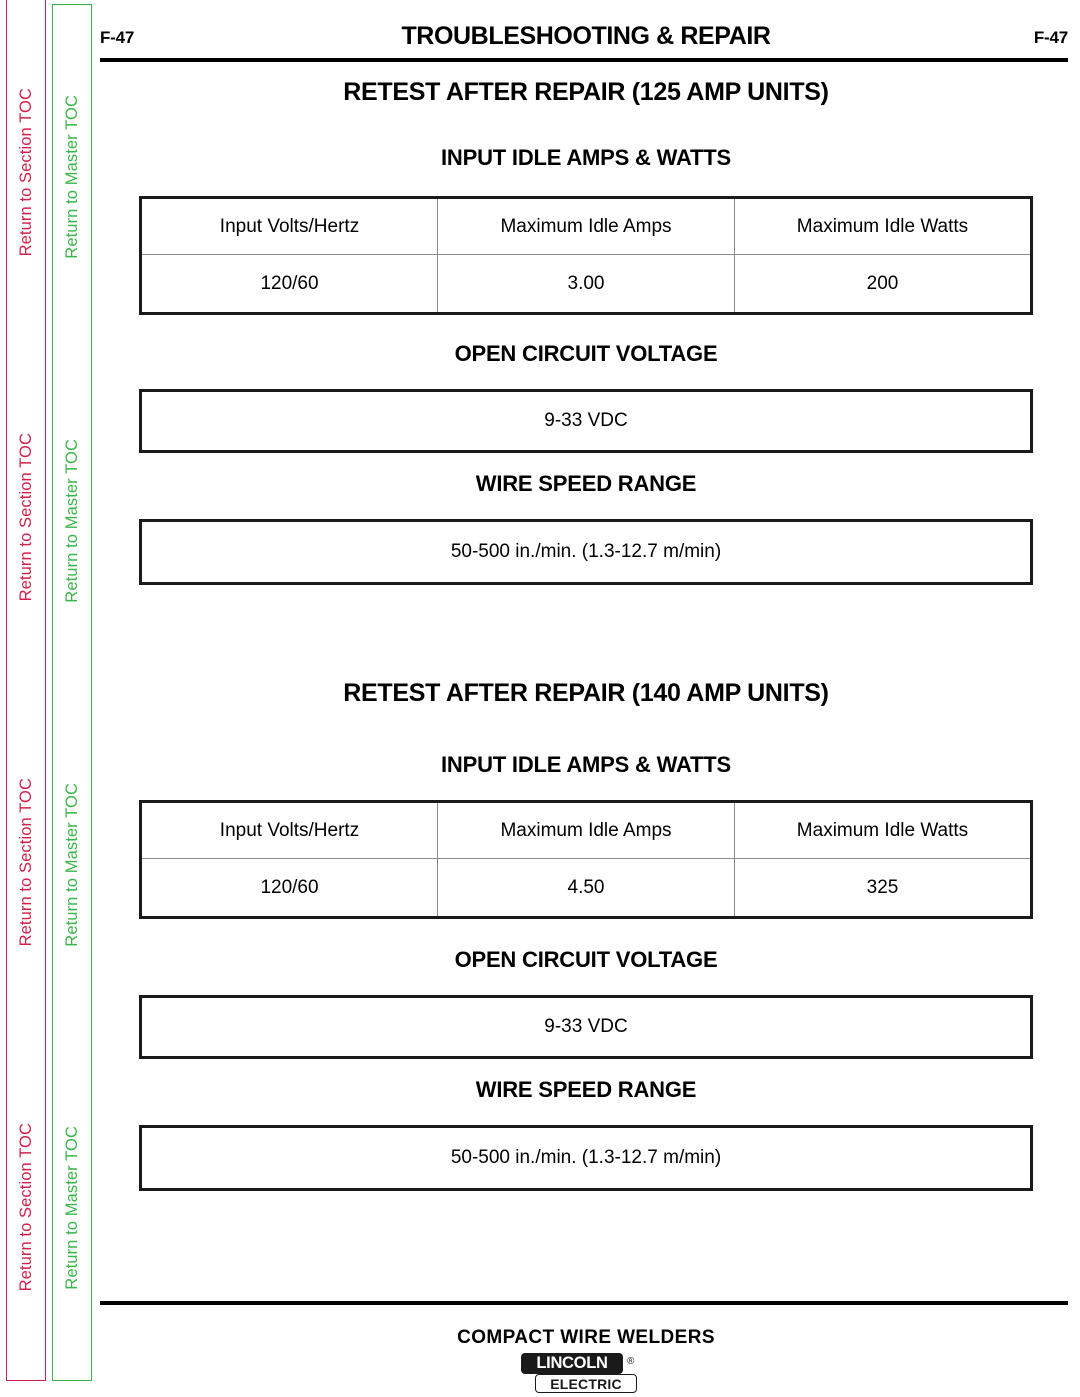  I want to click on logo-electric-text: ELECTRIC, so click(586, 1383).